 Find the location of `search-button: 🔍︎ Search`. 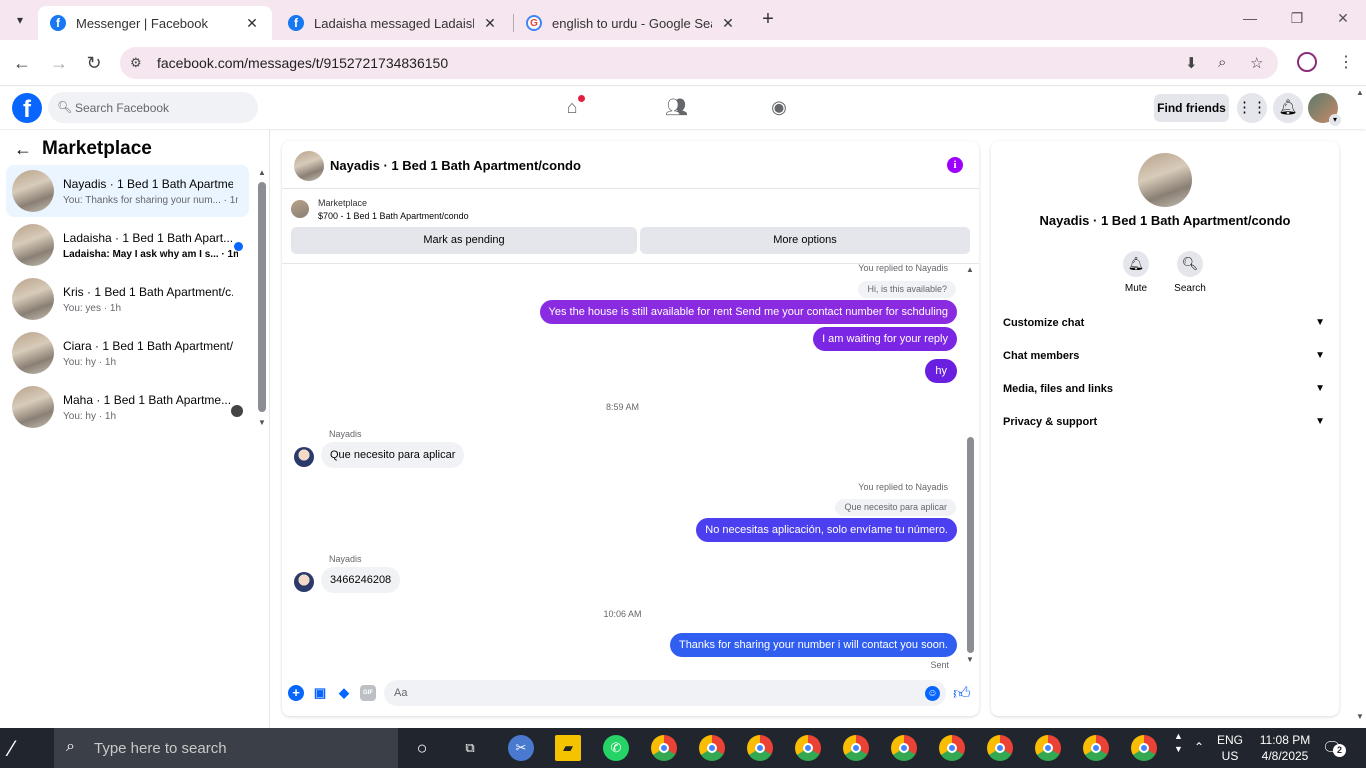

search-button: 🔍︎ Search is located at coordinates (1190, 272).